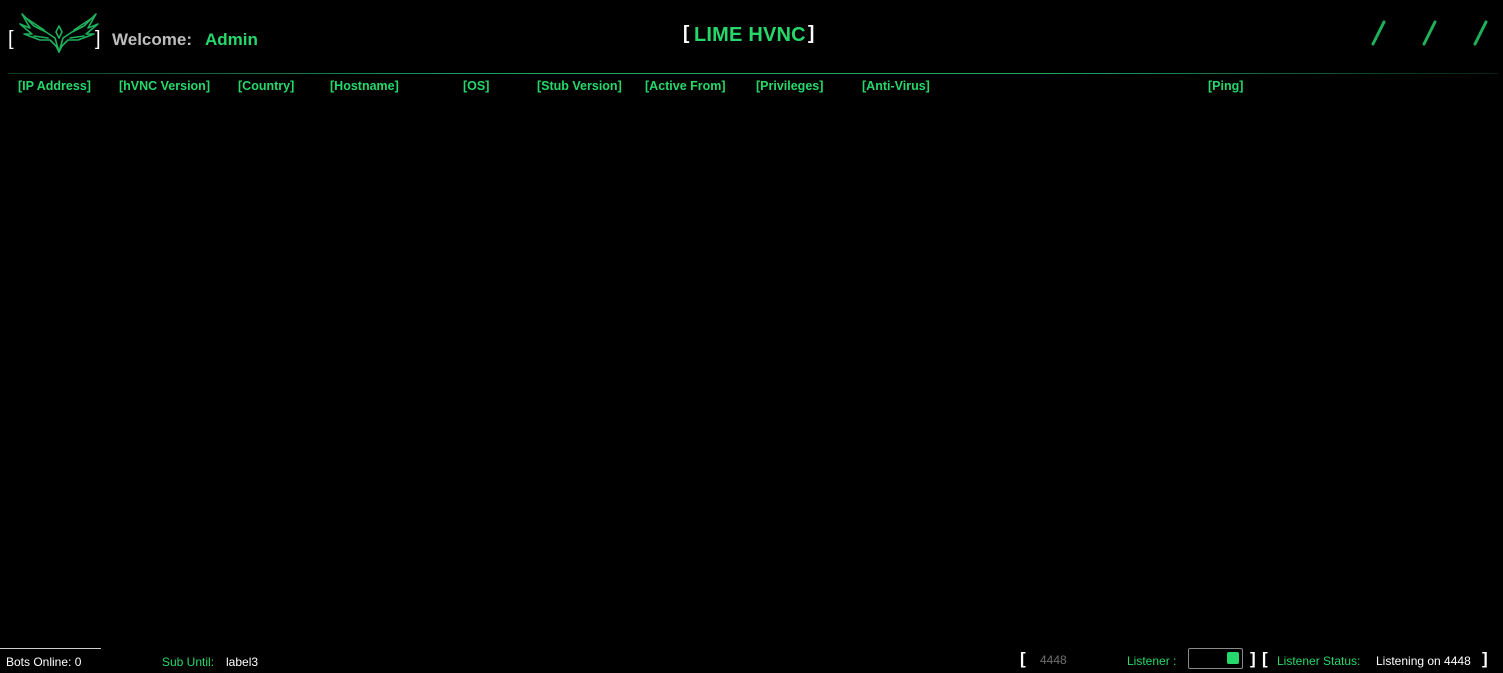  What do you see at coordinates (364, 86) in the screenshot?
I see `column-header-hostname: [Hostname]` at bounding box center [364, 86].